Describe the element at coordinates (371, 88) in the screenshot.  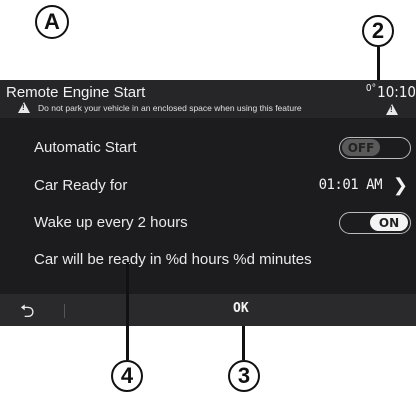
I see `temperature-indicator: 0°` at that location.